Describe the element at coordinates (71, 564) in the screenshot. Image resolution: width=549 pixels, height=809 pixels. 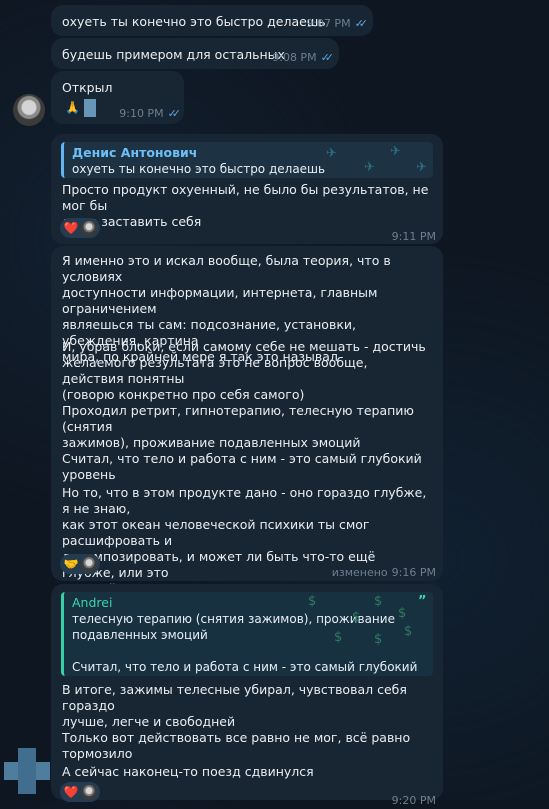
I see `handshake-icon: 🤝` at that location.